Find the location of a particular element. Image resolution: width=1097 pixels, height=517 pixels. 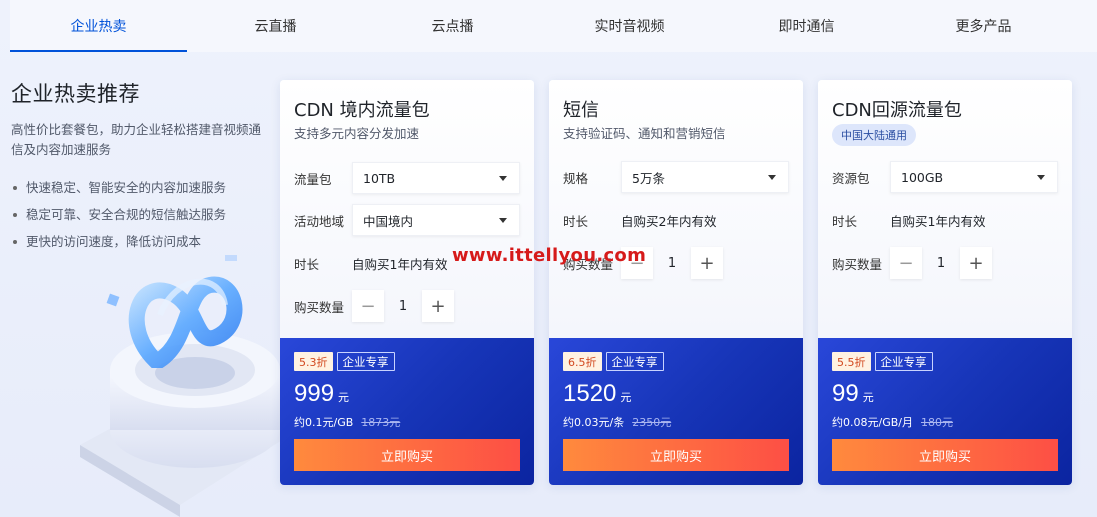

tab-vod: 云点播 is located at coordinates (452, 26).